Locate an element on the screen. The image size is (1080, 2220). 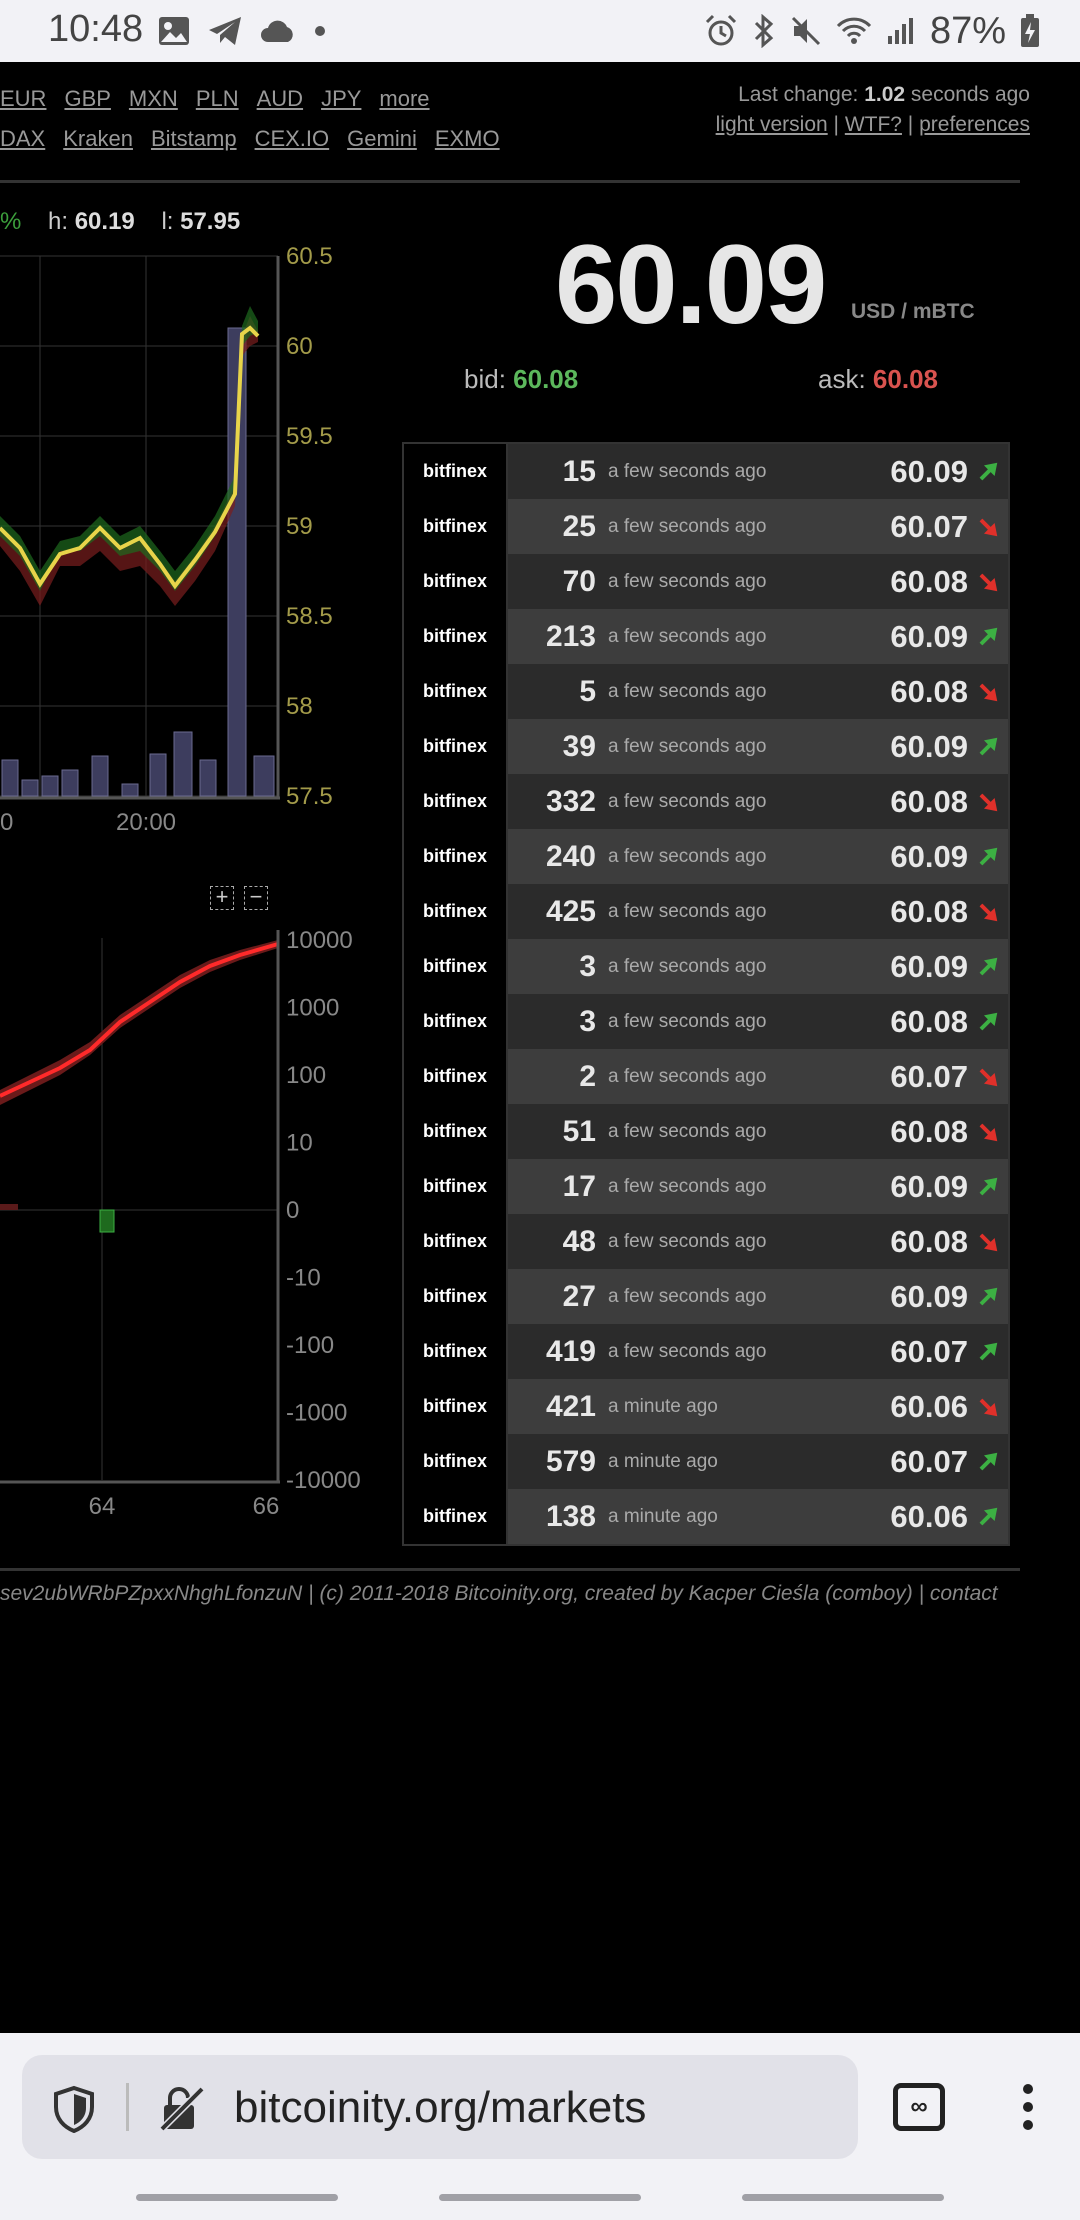
low-label: l: is located at coordinates (171, 221).